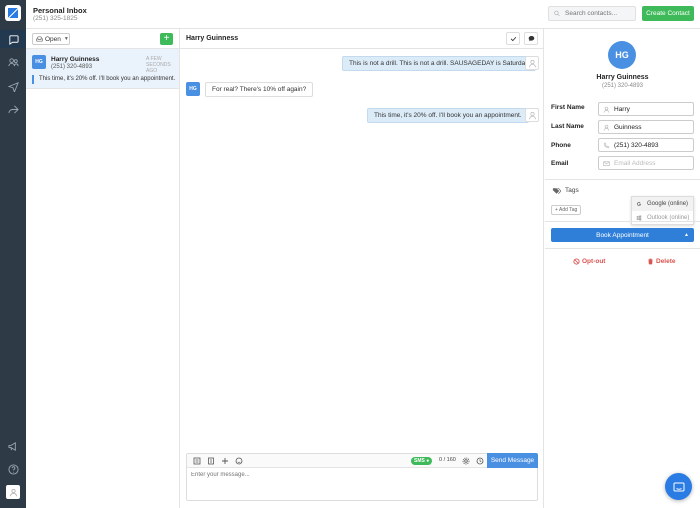  Describe the element at coordinates (566, 210) in the screenshot. I see `add-tag-button: + Add Tag` at that location.